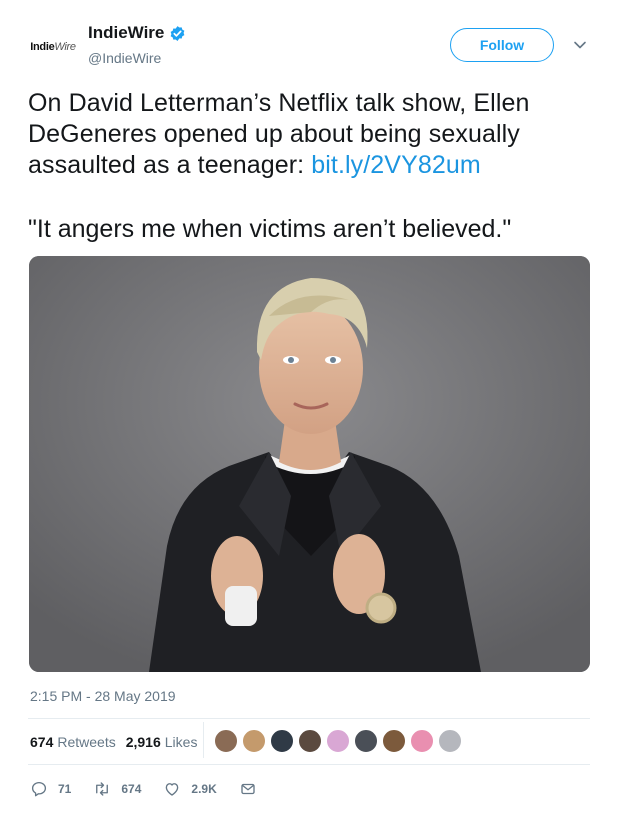 The height and width of the screenshot is (822, 622). What do you see at coordinates (190, 789) in the screenshot?
I see `like-button: 2.9K` at bounding box center [190, 789].